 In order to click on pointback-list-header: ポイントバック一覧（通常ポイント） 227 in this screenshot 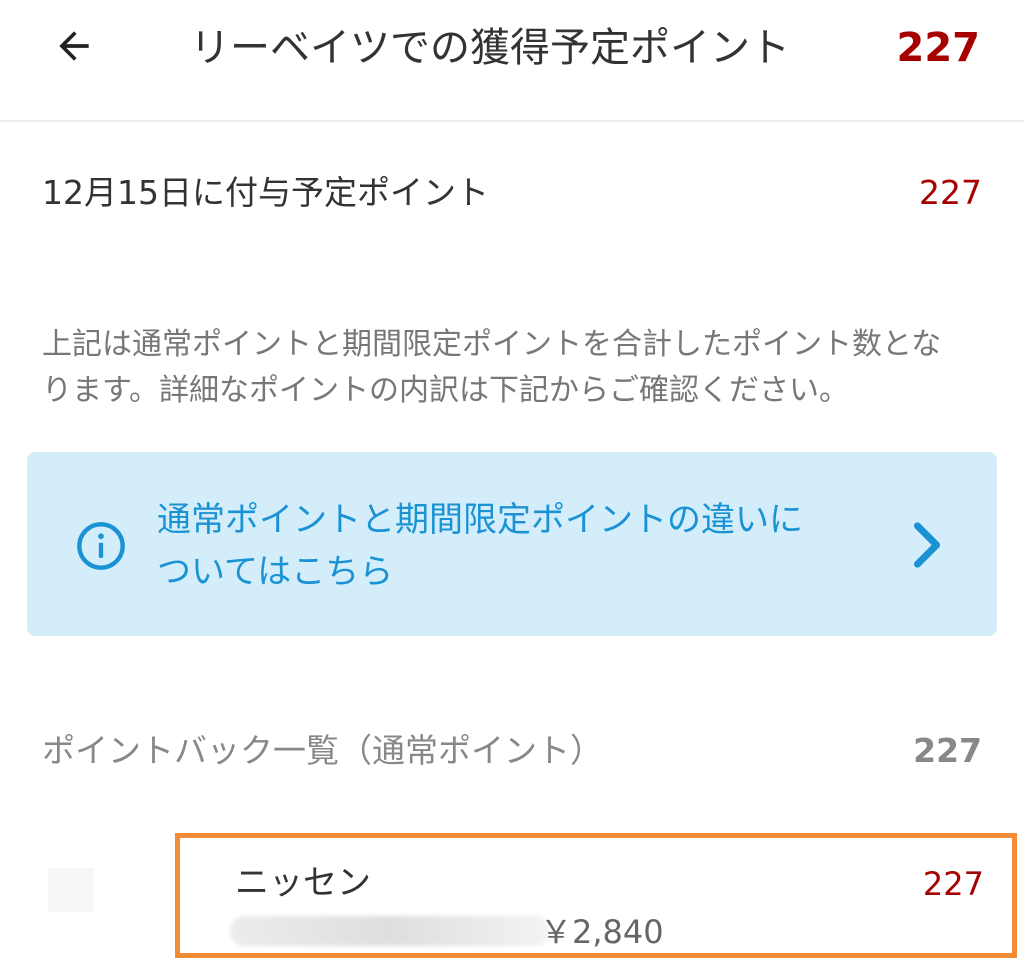, I will do `click(512, 752)`.